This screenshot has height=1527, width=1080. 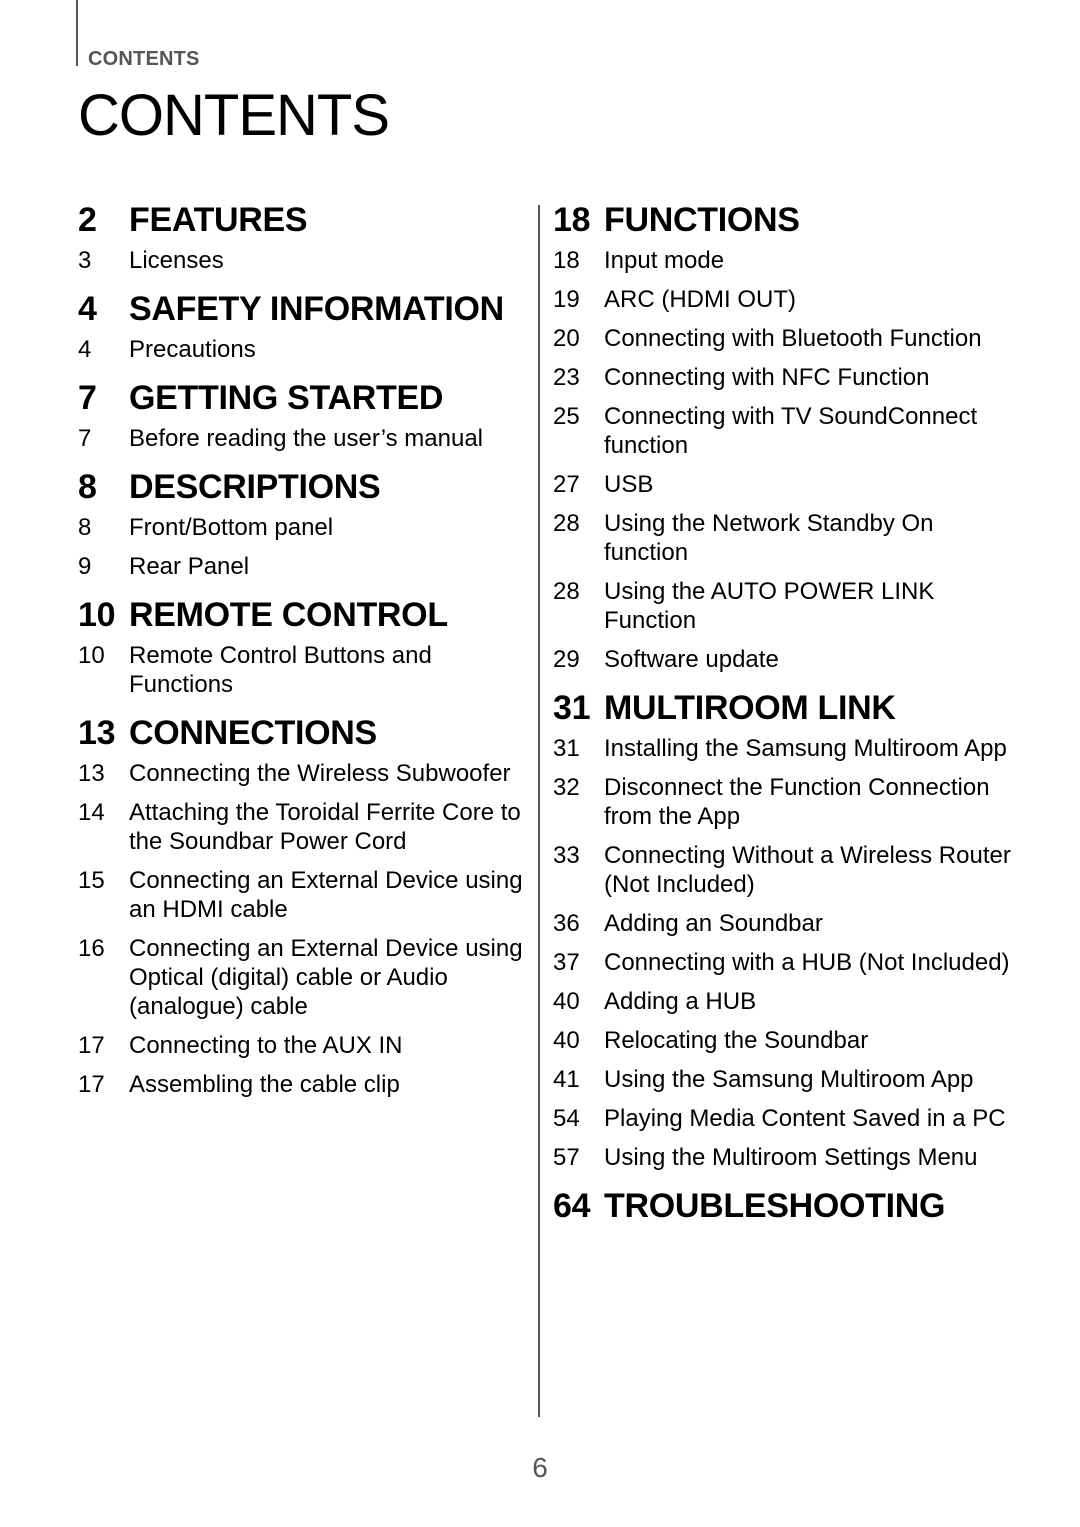 What do you see at coordinates (566, 338) in the screenshot?
I see `entry-page-number: 20` at bounding box center [566, 338].